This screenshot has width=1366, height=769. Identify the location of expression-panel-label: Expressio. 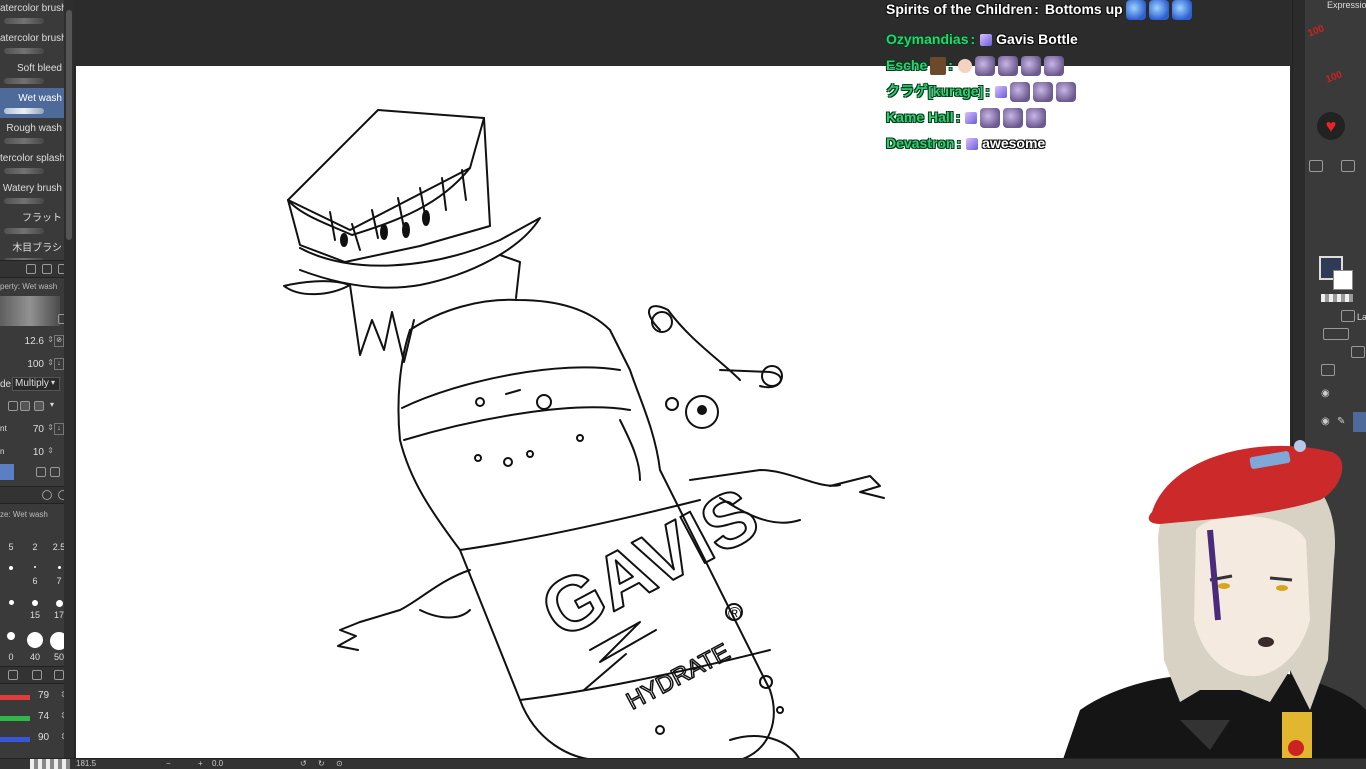
(1346, 5).